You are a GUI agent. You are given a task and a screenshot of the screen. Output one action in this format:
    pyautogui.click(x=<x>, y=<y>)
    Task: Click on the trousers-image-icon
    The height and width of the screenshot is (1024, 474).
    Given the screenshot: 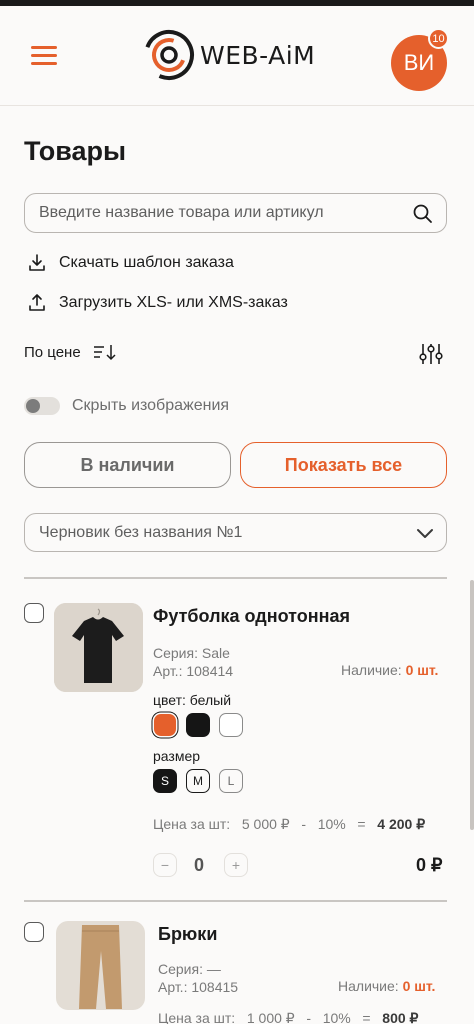 What is the action you would take?
    pyautogui.click(x=100, y=965)
    